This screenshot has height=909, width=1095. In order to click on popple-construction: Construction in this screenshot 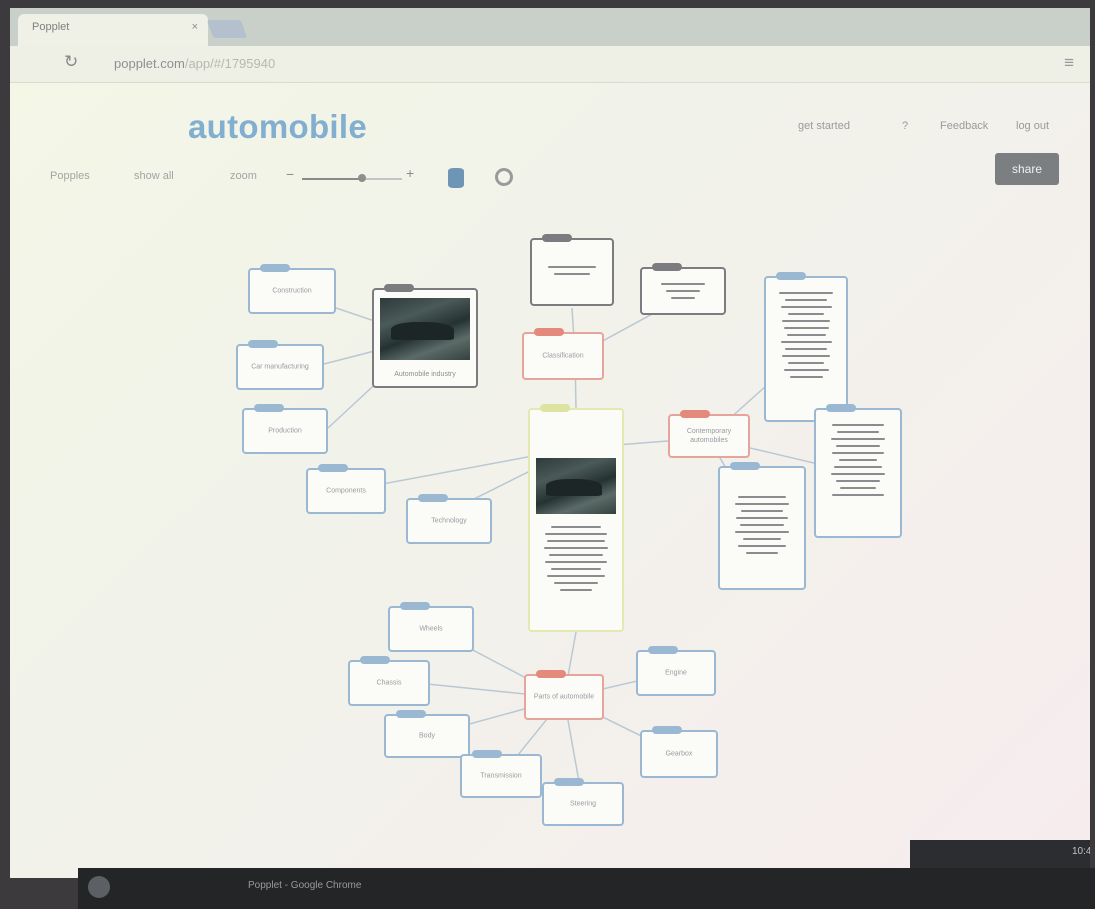, I will do `click(292, 289)`.